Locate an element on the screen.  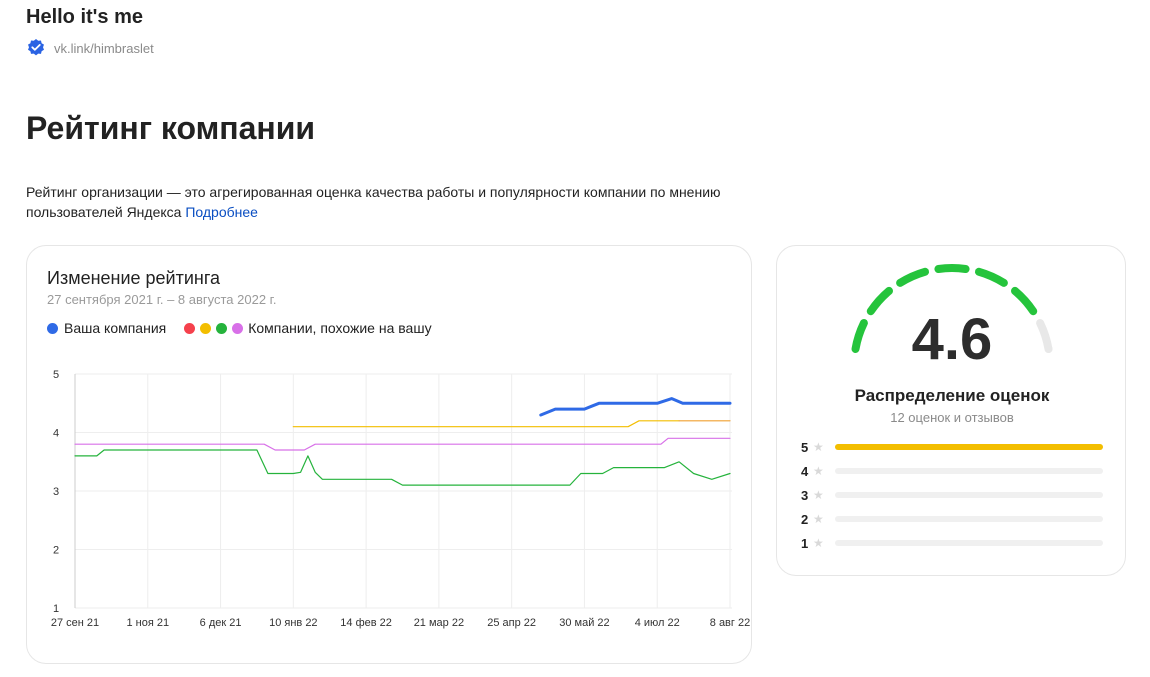
x-tick-label: 4 июл 22 is located at coordinates (657, 623).